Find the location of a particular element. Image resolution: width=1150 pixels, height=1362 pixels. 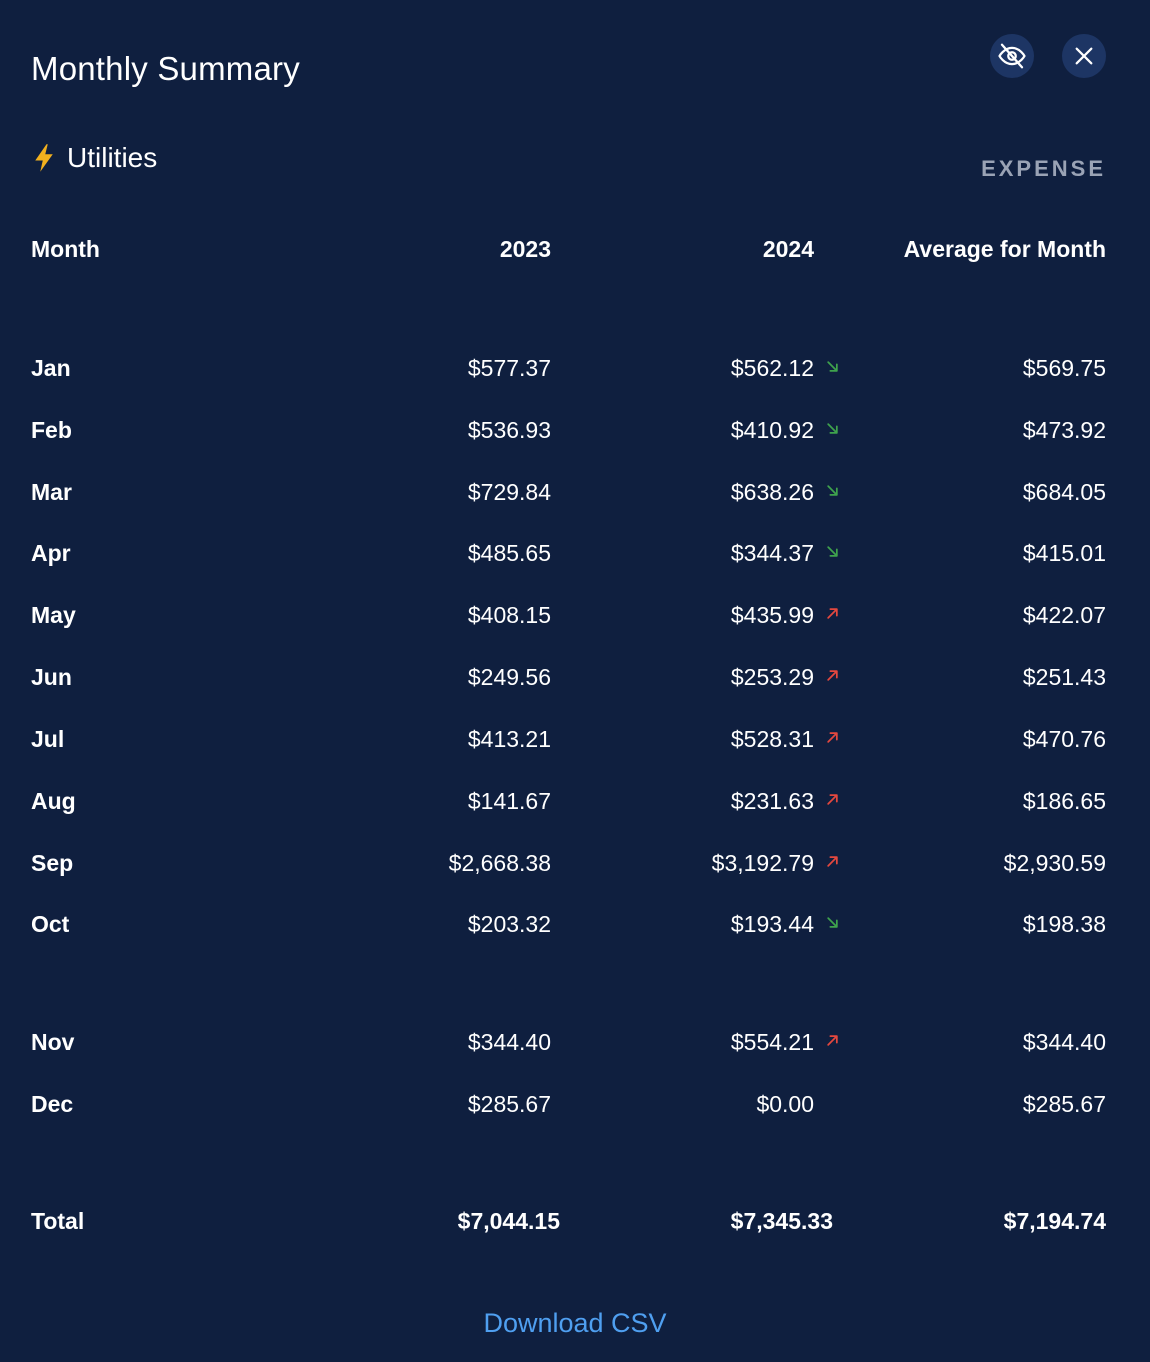

average-cell: $186.65 is located at coordinates (1064, 801).